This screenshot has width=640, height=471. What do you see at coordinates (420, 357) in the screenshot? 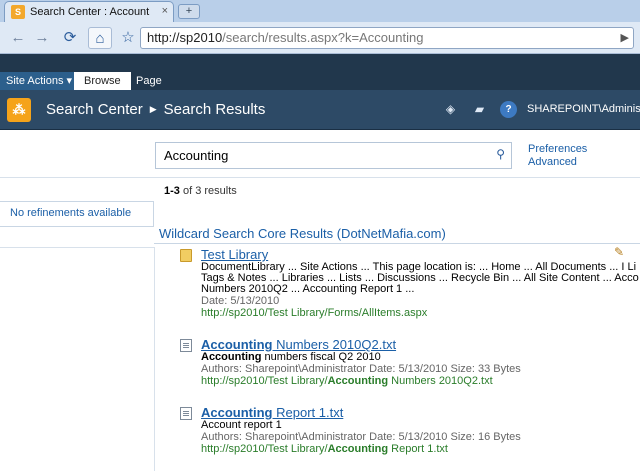
I see `result-summary: Accounting numbers fiscal Q2 2010` at bounding box center [420, 357].